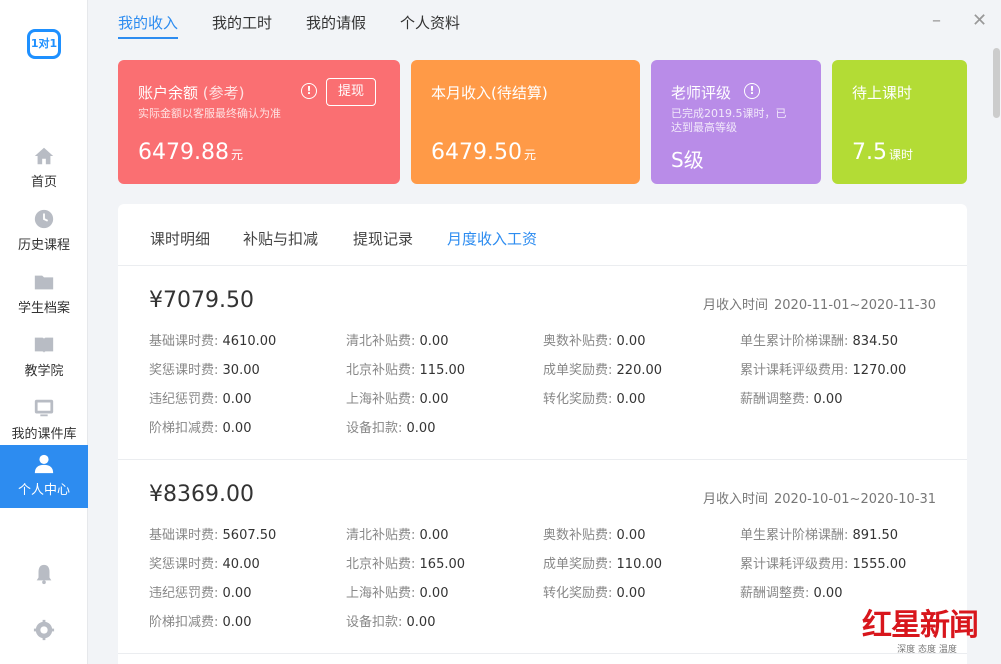 The height and width of the screenshot is (664, 1001). Describe the element at coordinates (603, 564) in the screenshot. I see `record-item: 成单奖励费: 110.00` at that location.